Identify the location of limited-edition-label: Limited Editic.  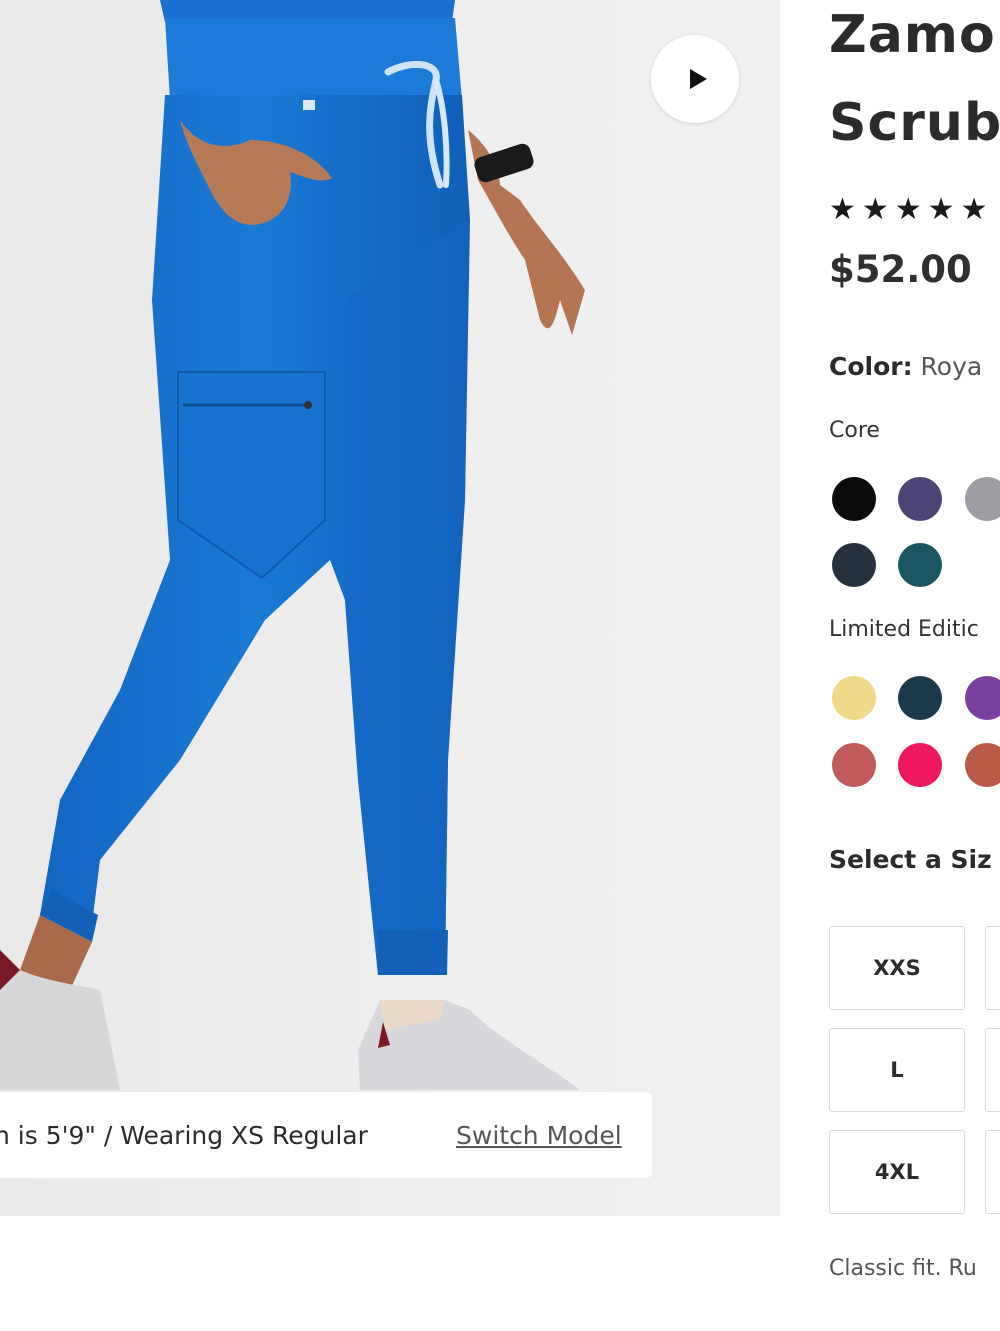
(904, 629).